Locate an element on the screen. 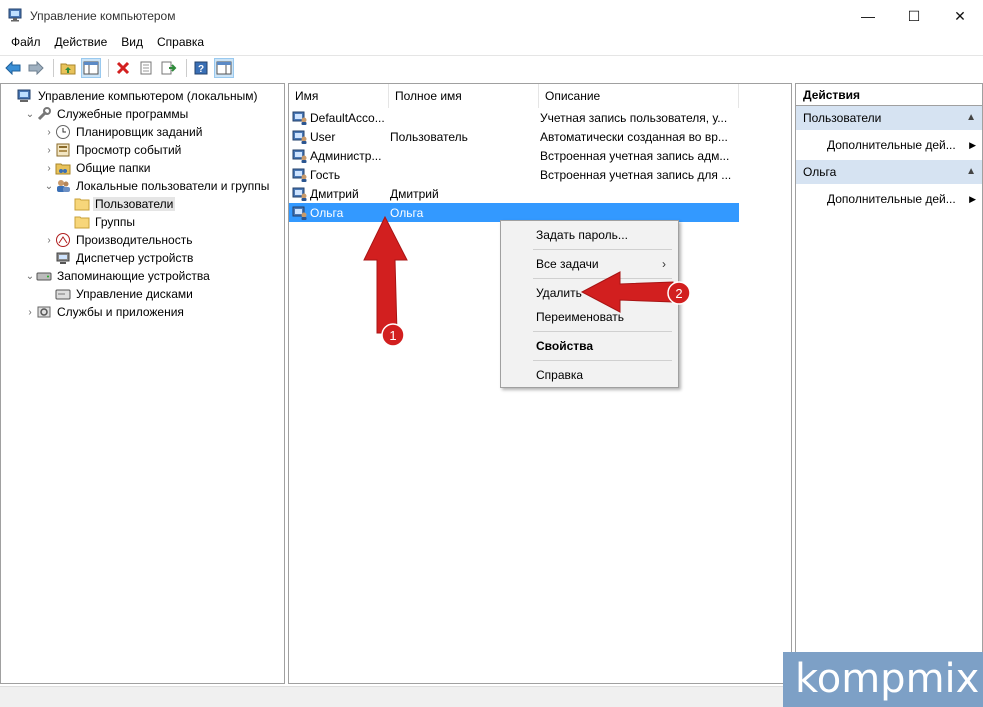 The height and width of the screenshot is (707, 983). toolbar: ? is located at coordinates (491, 67).